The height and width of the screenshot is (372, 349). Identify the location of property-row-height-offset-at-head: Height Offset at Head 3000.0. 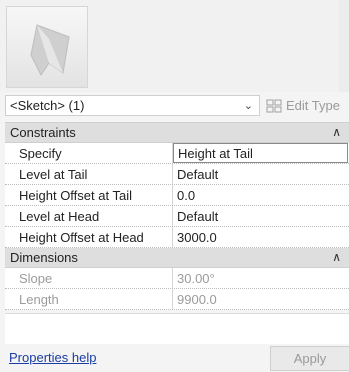
(177, 237).